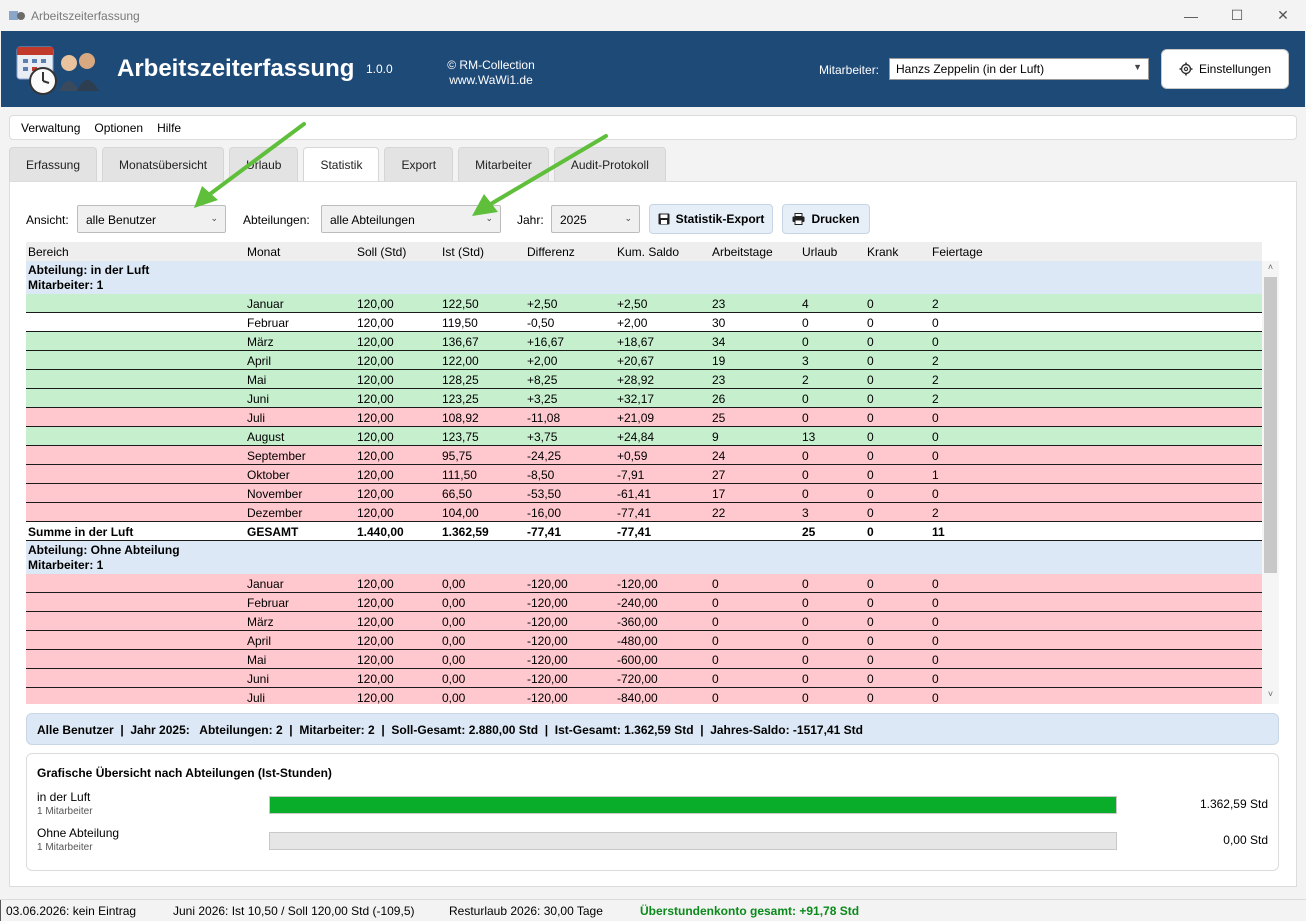 The height and width of the screenshot is (921, 1306). What do you see at coordinates (544, 456) in the screenshot?
I see `cell-diff: -24,25` at bounding box center [544, 456].